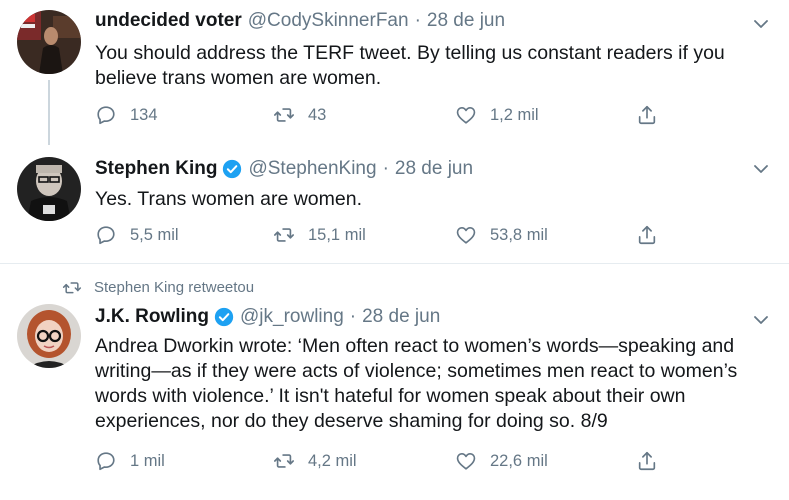  Describe the element at coordinates (337, 234) in the screenshot. I see `retweet-count: 15,1 mil` at that location.